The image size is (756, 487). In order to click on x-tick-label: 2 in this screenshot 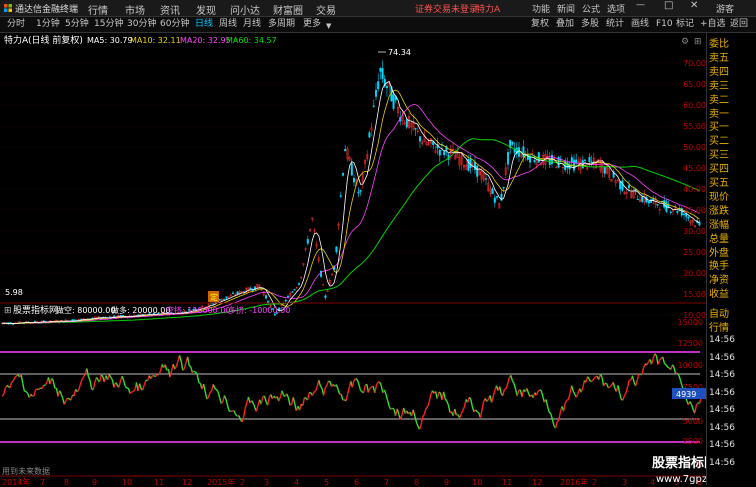, I will do `click(242, 481)`.